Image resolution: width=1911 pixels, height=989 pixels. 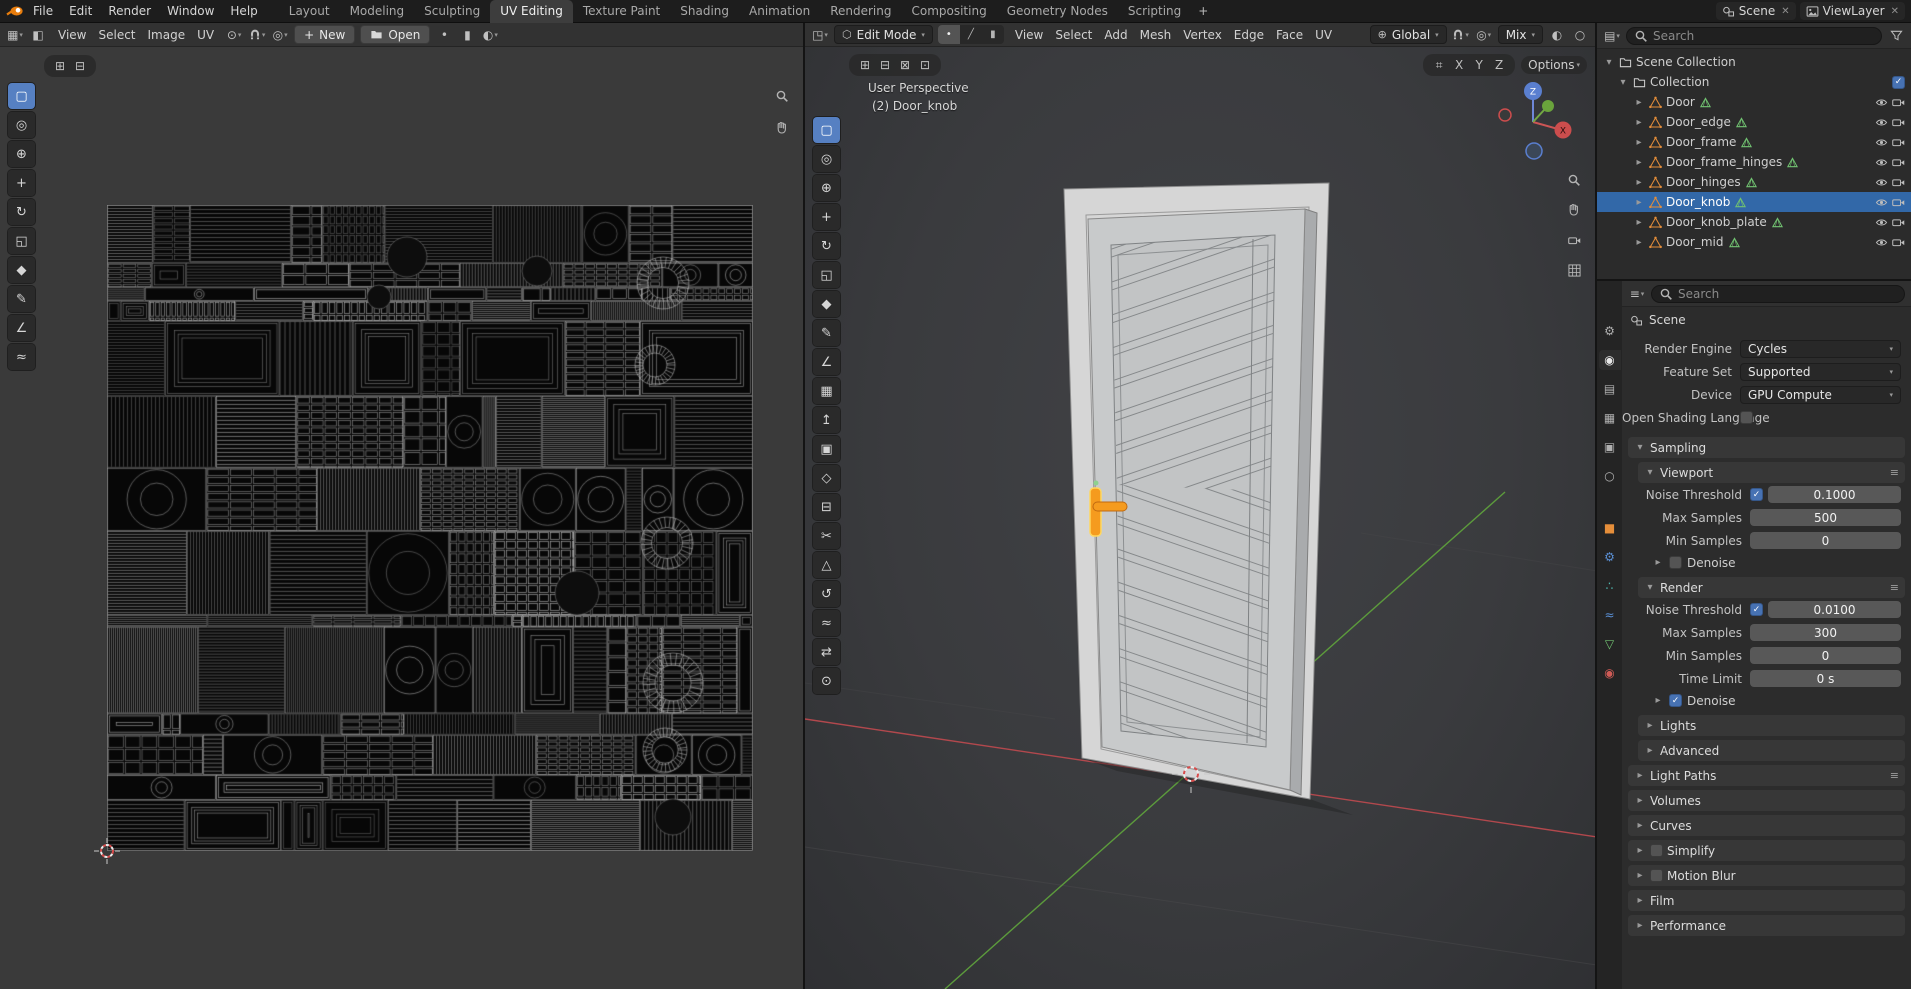 What do you see at coordinates (1778, 293) in the screenshot?
I see `properties-search` at bounding box center [1778, 293].